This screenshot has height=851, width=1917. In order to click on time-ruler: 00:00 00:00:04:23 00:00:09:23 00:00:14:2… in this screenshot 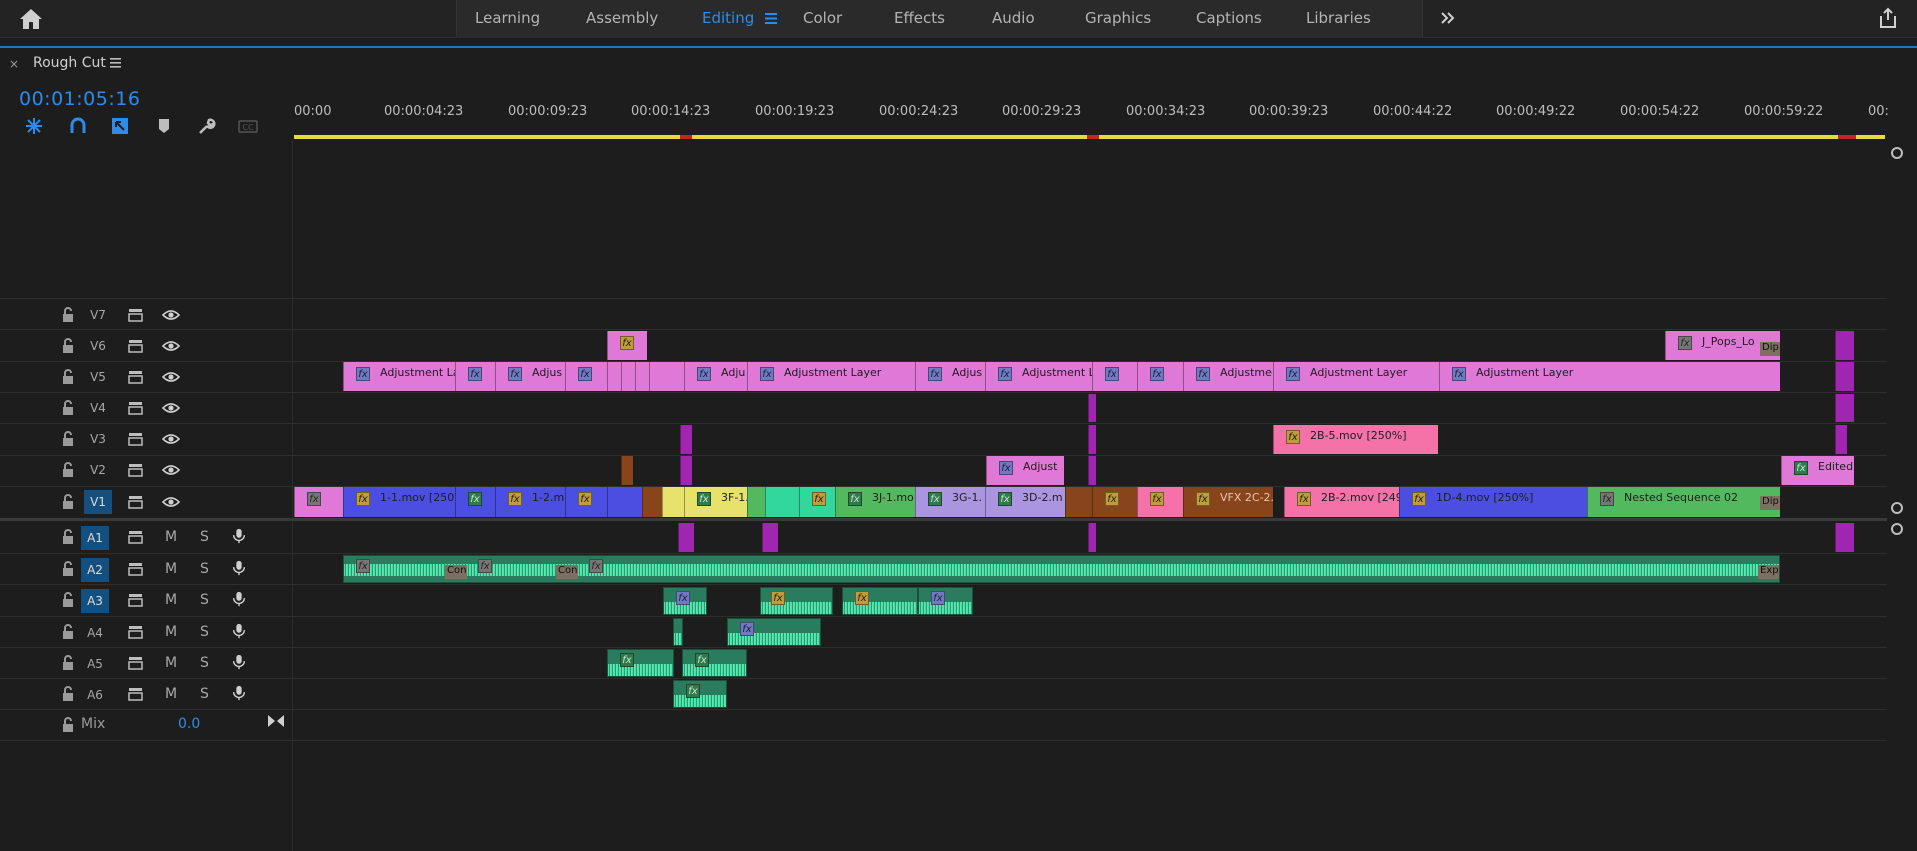, I will do `click(1091, 118)`.